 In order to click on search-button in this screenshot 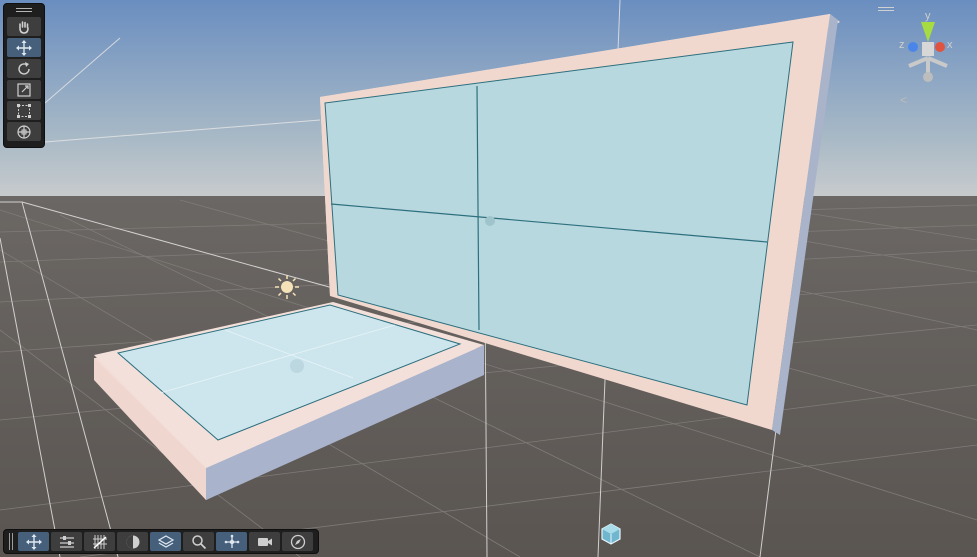, I will do `click(198, 541)`.